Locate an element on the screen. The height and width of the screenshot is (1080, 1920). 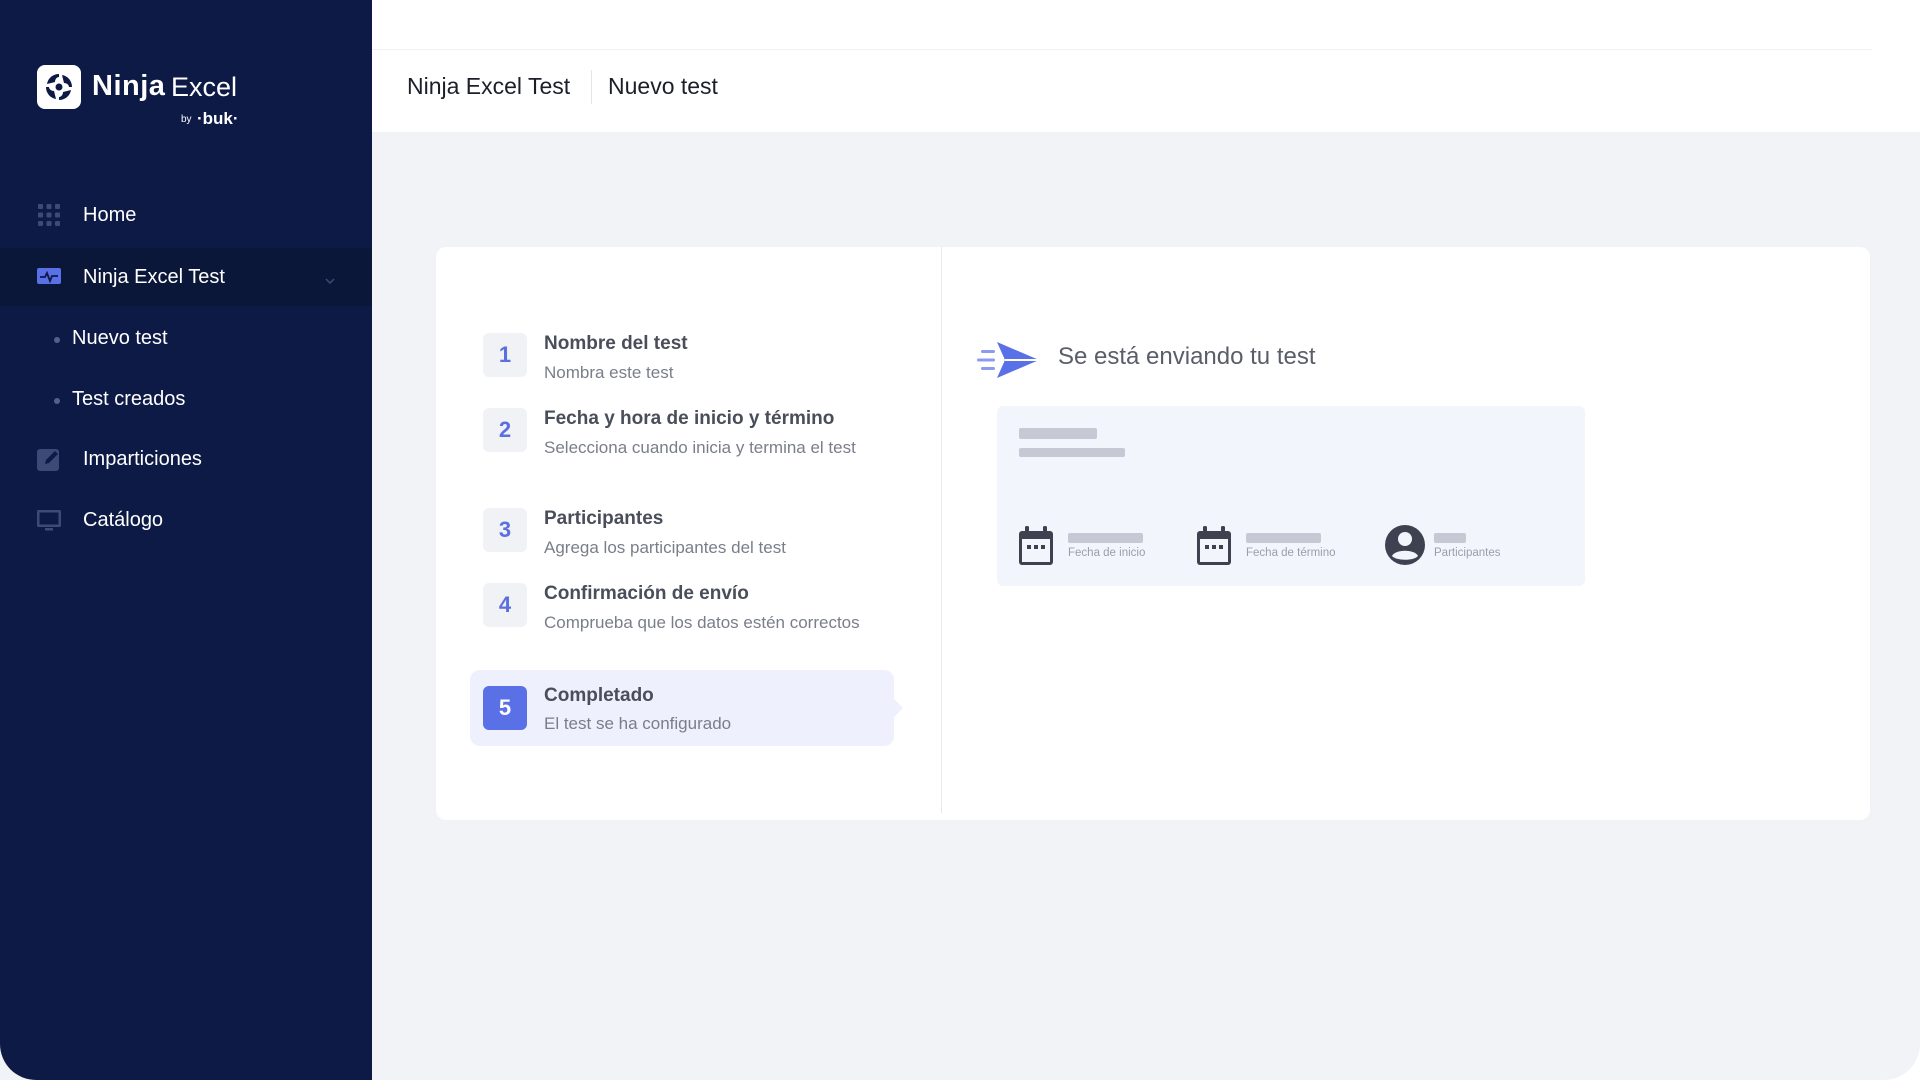
wizard-step-1: 1 Nombre del test Nombra este test is located at coordinates (682, 363).